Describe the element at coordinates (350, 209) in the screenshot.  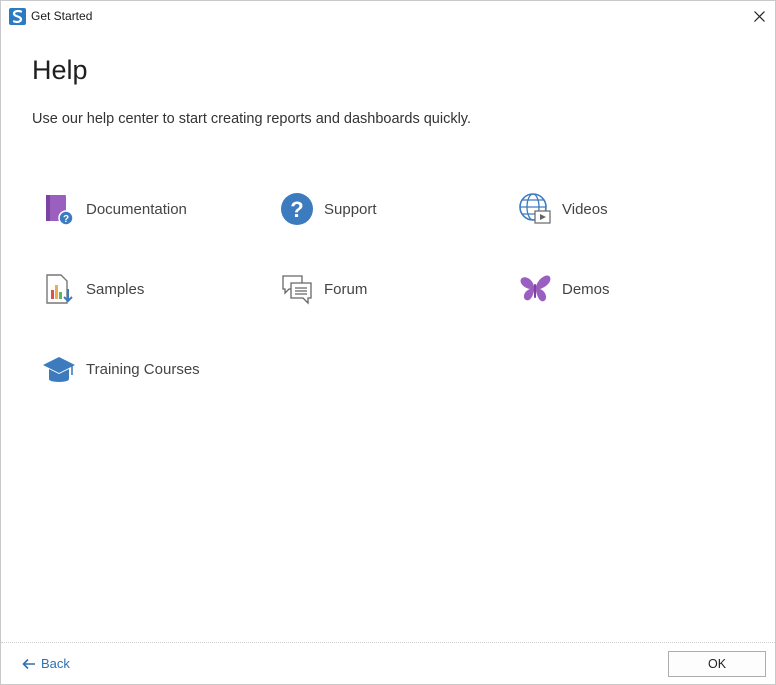
I see `help-item-label: Support` at that location.